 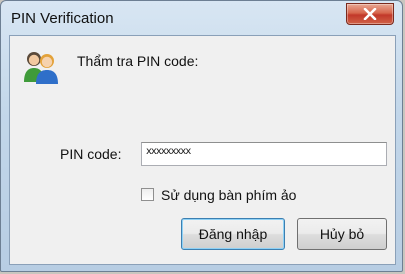 What do you see at coordinates (147, 194) in the screenshot?
I see `virtual-keyboard-checkbox` at bounding box center [147, 194].